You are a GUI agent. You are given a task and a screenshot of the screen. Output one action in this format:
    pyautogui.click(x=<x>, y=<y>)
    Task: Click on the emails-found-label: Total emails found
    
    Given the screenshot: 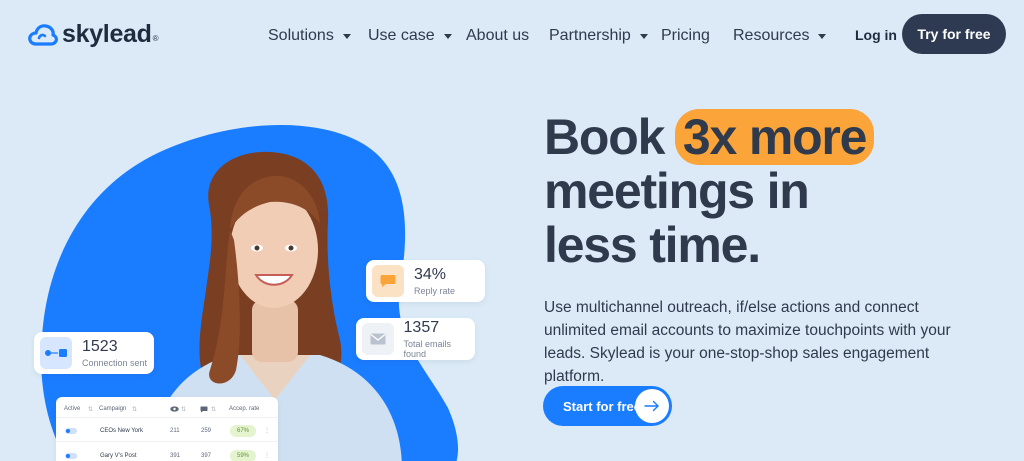 What is the action you would take?
    pyautogui.click(x=427, y=348)
    